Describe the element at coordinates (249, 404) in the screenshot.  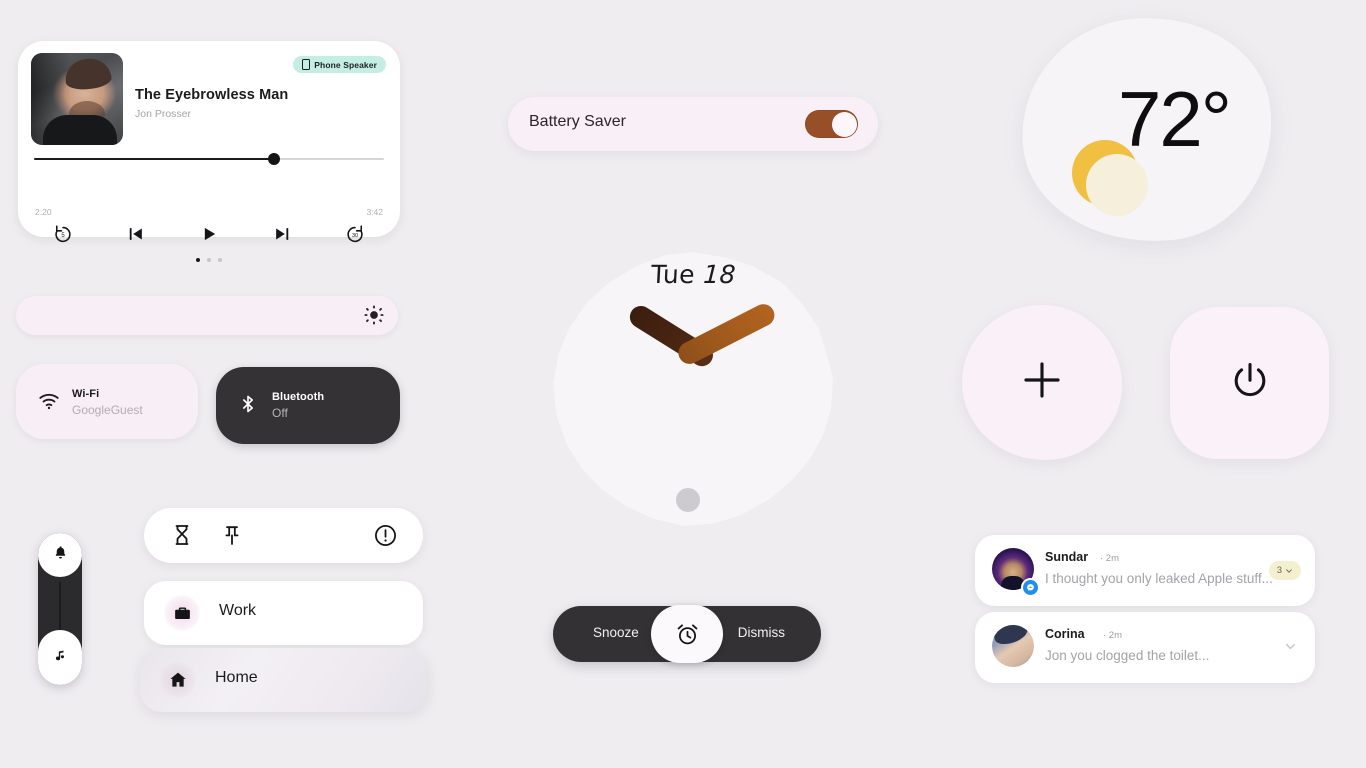
I see `bluetooth-icon` at that location.